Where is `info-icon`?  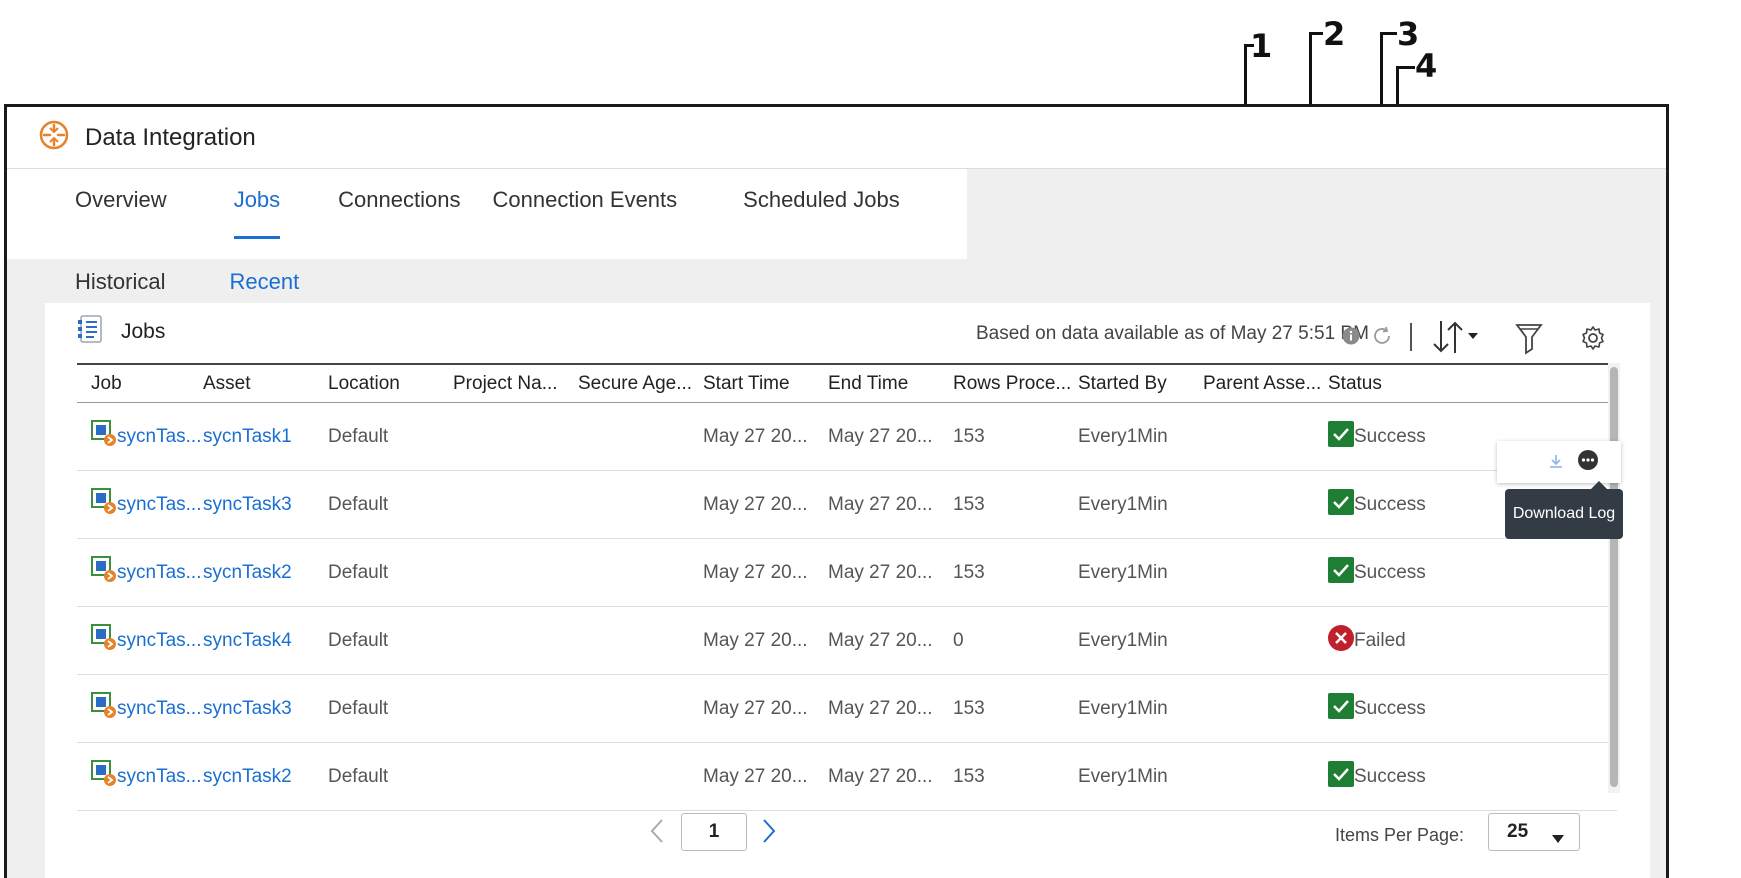 info-icon is located at coordinates (1351, 338).